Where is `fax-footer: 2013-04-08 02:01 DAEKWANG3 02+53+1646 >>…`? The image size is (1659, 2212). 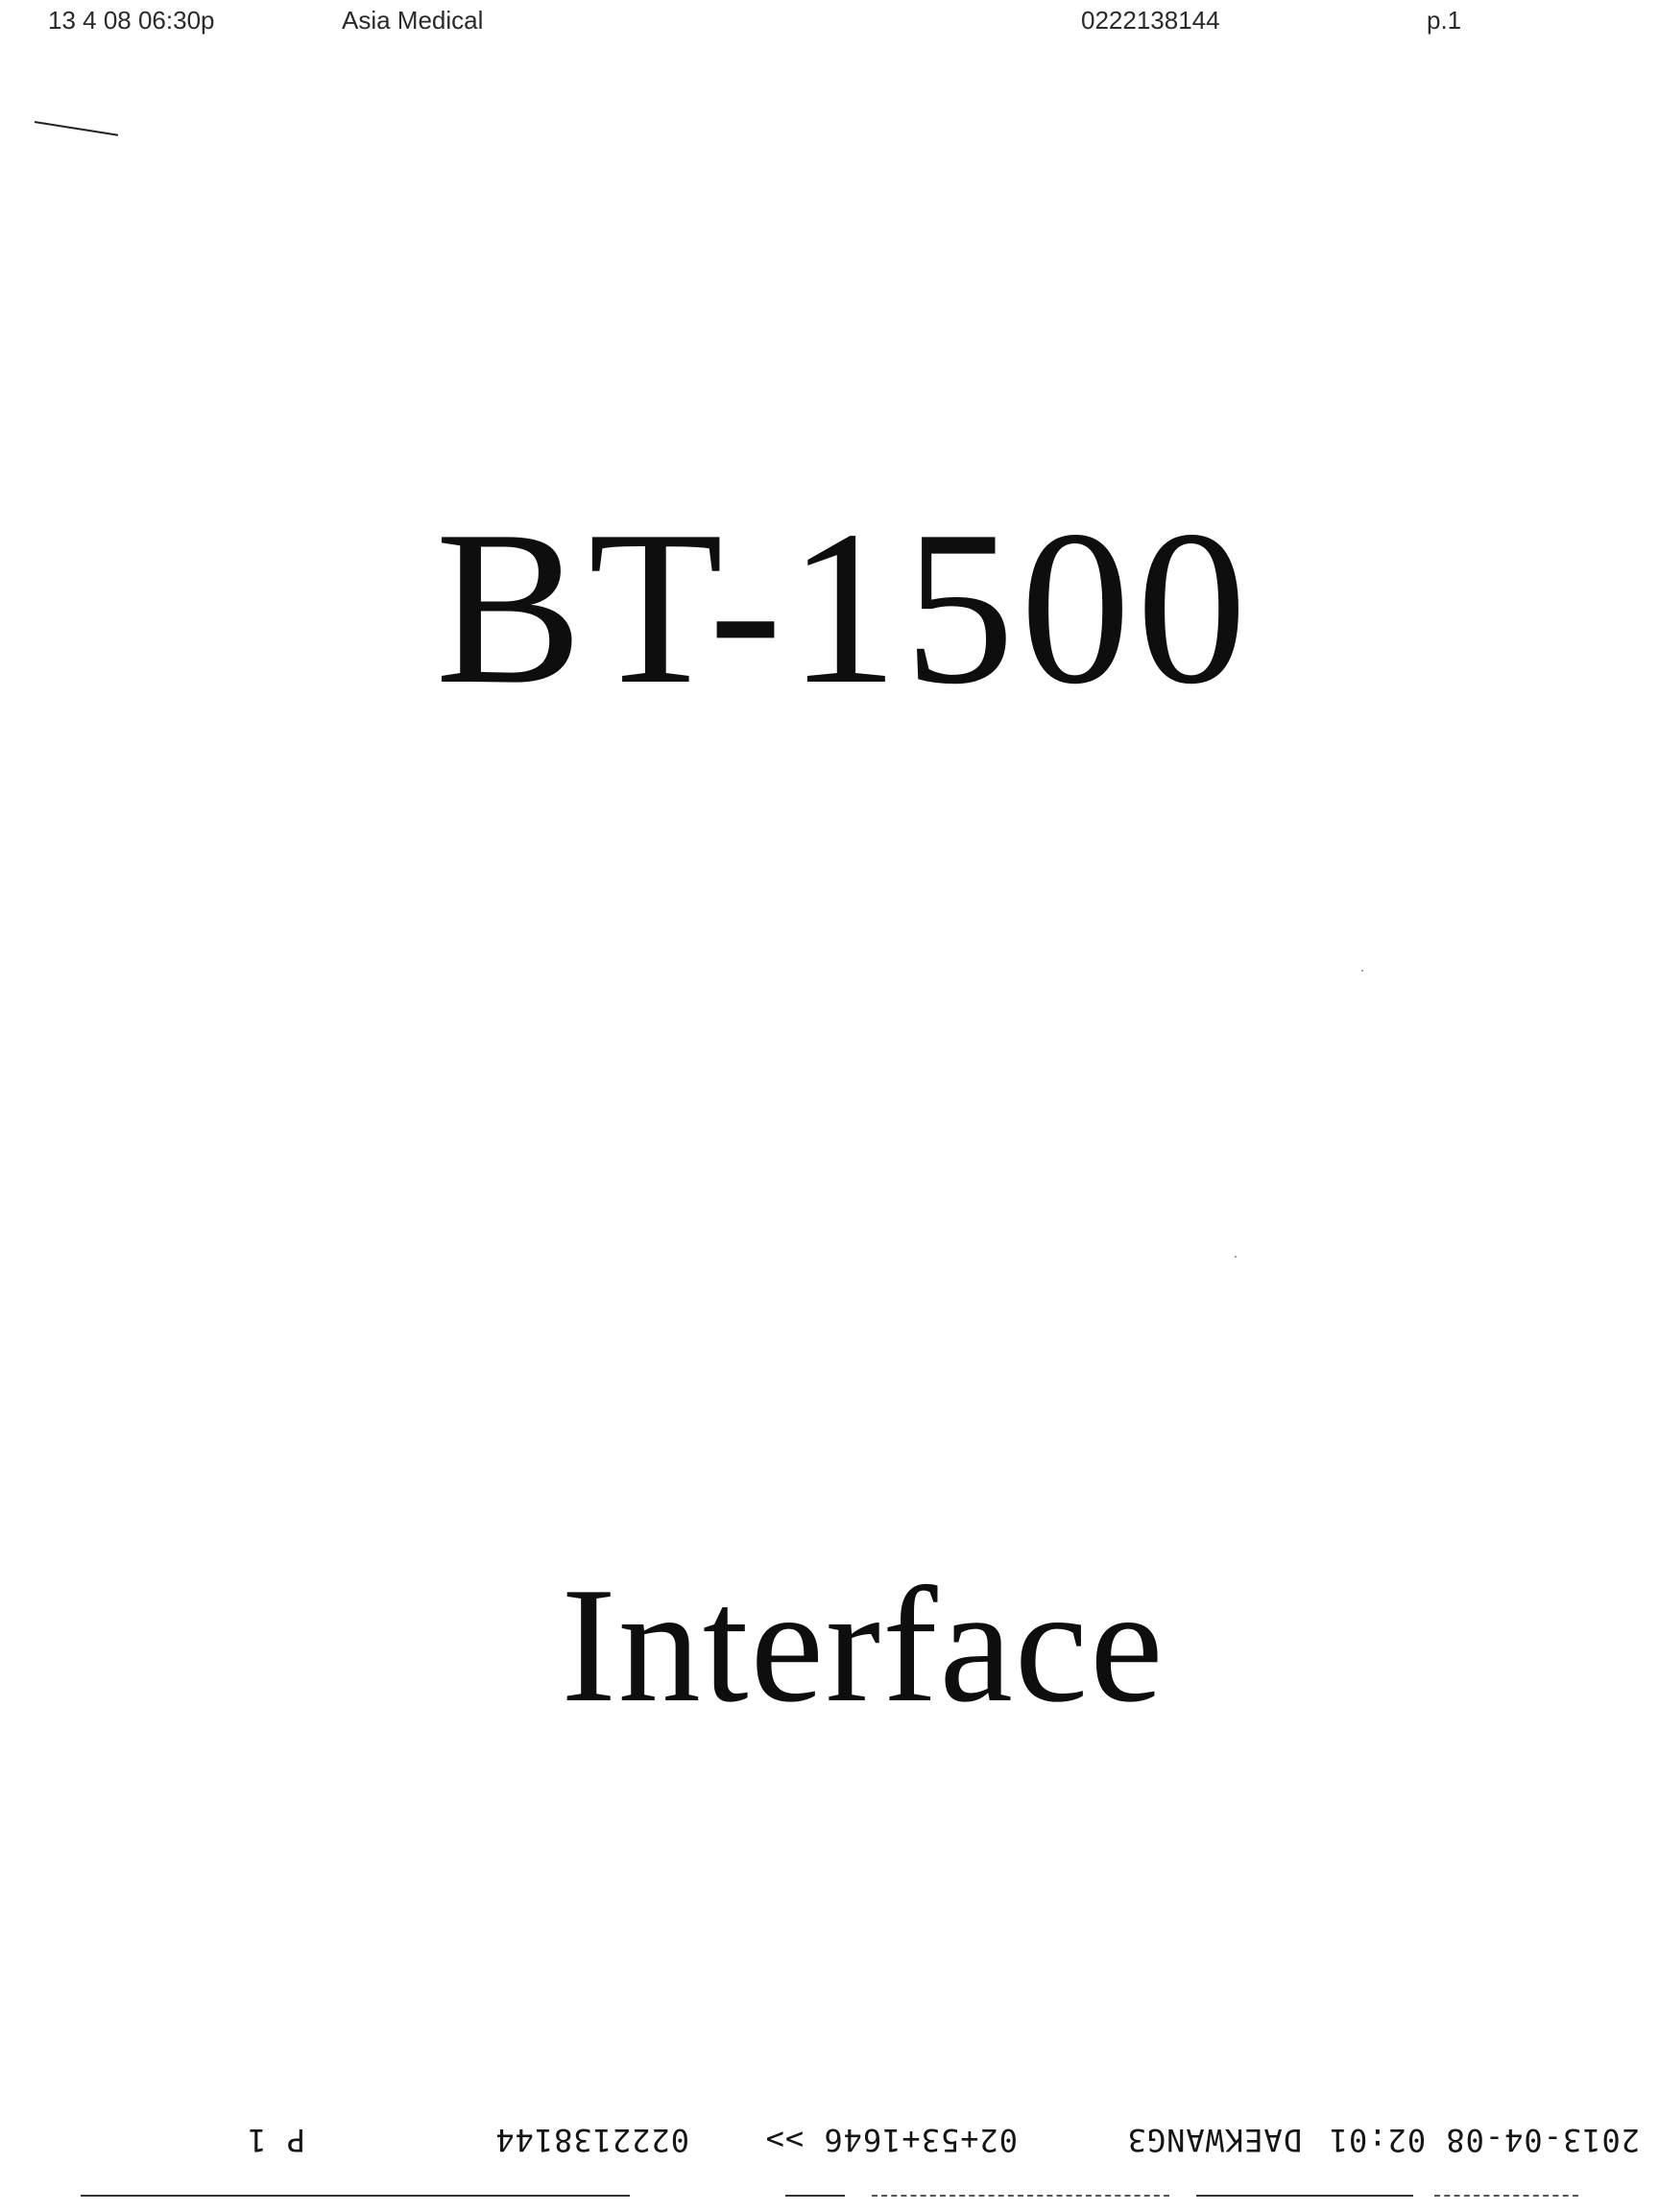 fax-footer: 2013-04-08 02:01 DAEKWANG3 02+53+1646 >>… is located at coordinates (829, 2137).